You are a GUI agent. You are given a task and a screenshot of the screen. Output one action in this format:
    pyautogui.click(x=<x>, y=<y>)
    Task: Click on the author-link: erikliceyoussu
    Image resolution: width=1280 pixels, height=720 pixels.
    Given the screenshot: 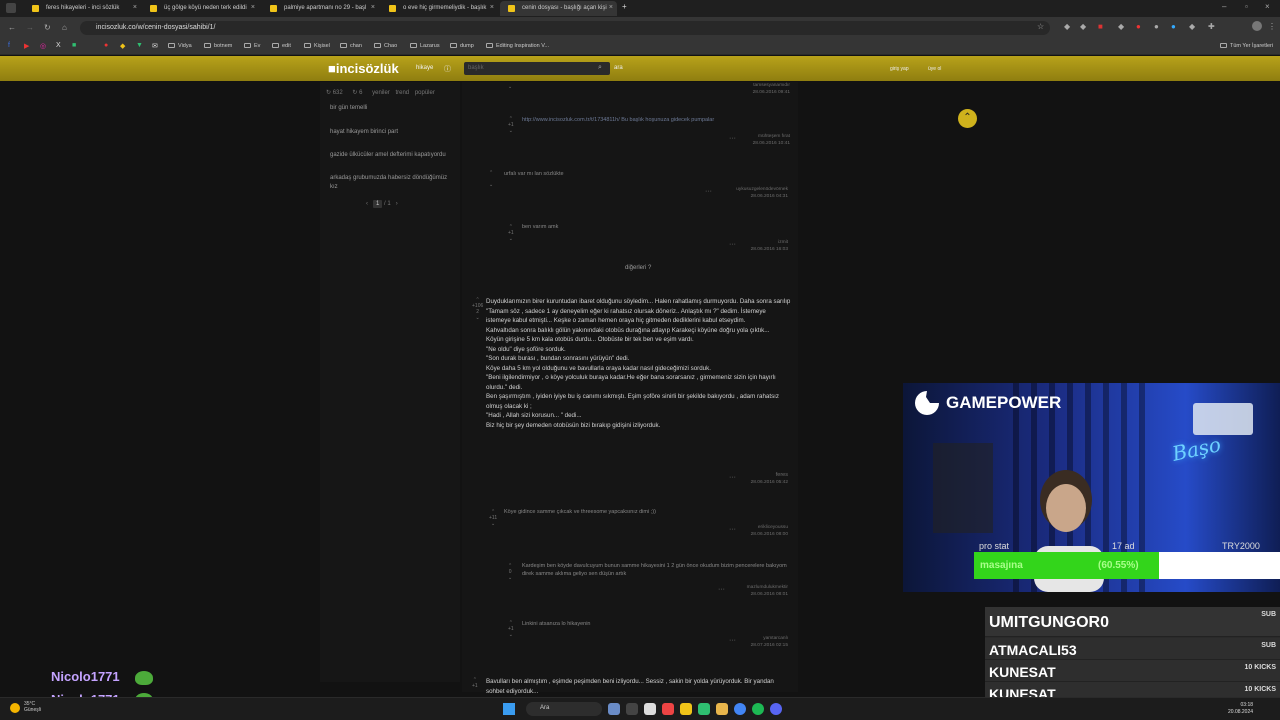 What is the action you would take?
    pyautogui.click(x=714, y=527)
    